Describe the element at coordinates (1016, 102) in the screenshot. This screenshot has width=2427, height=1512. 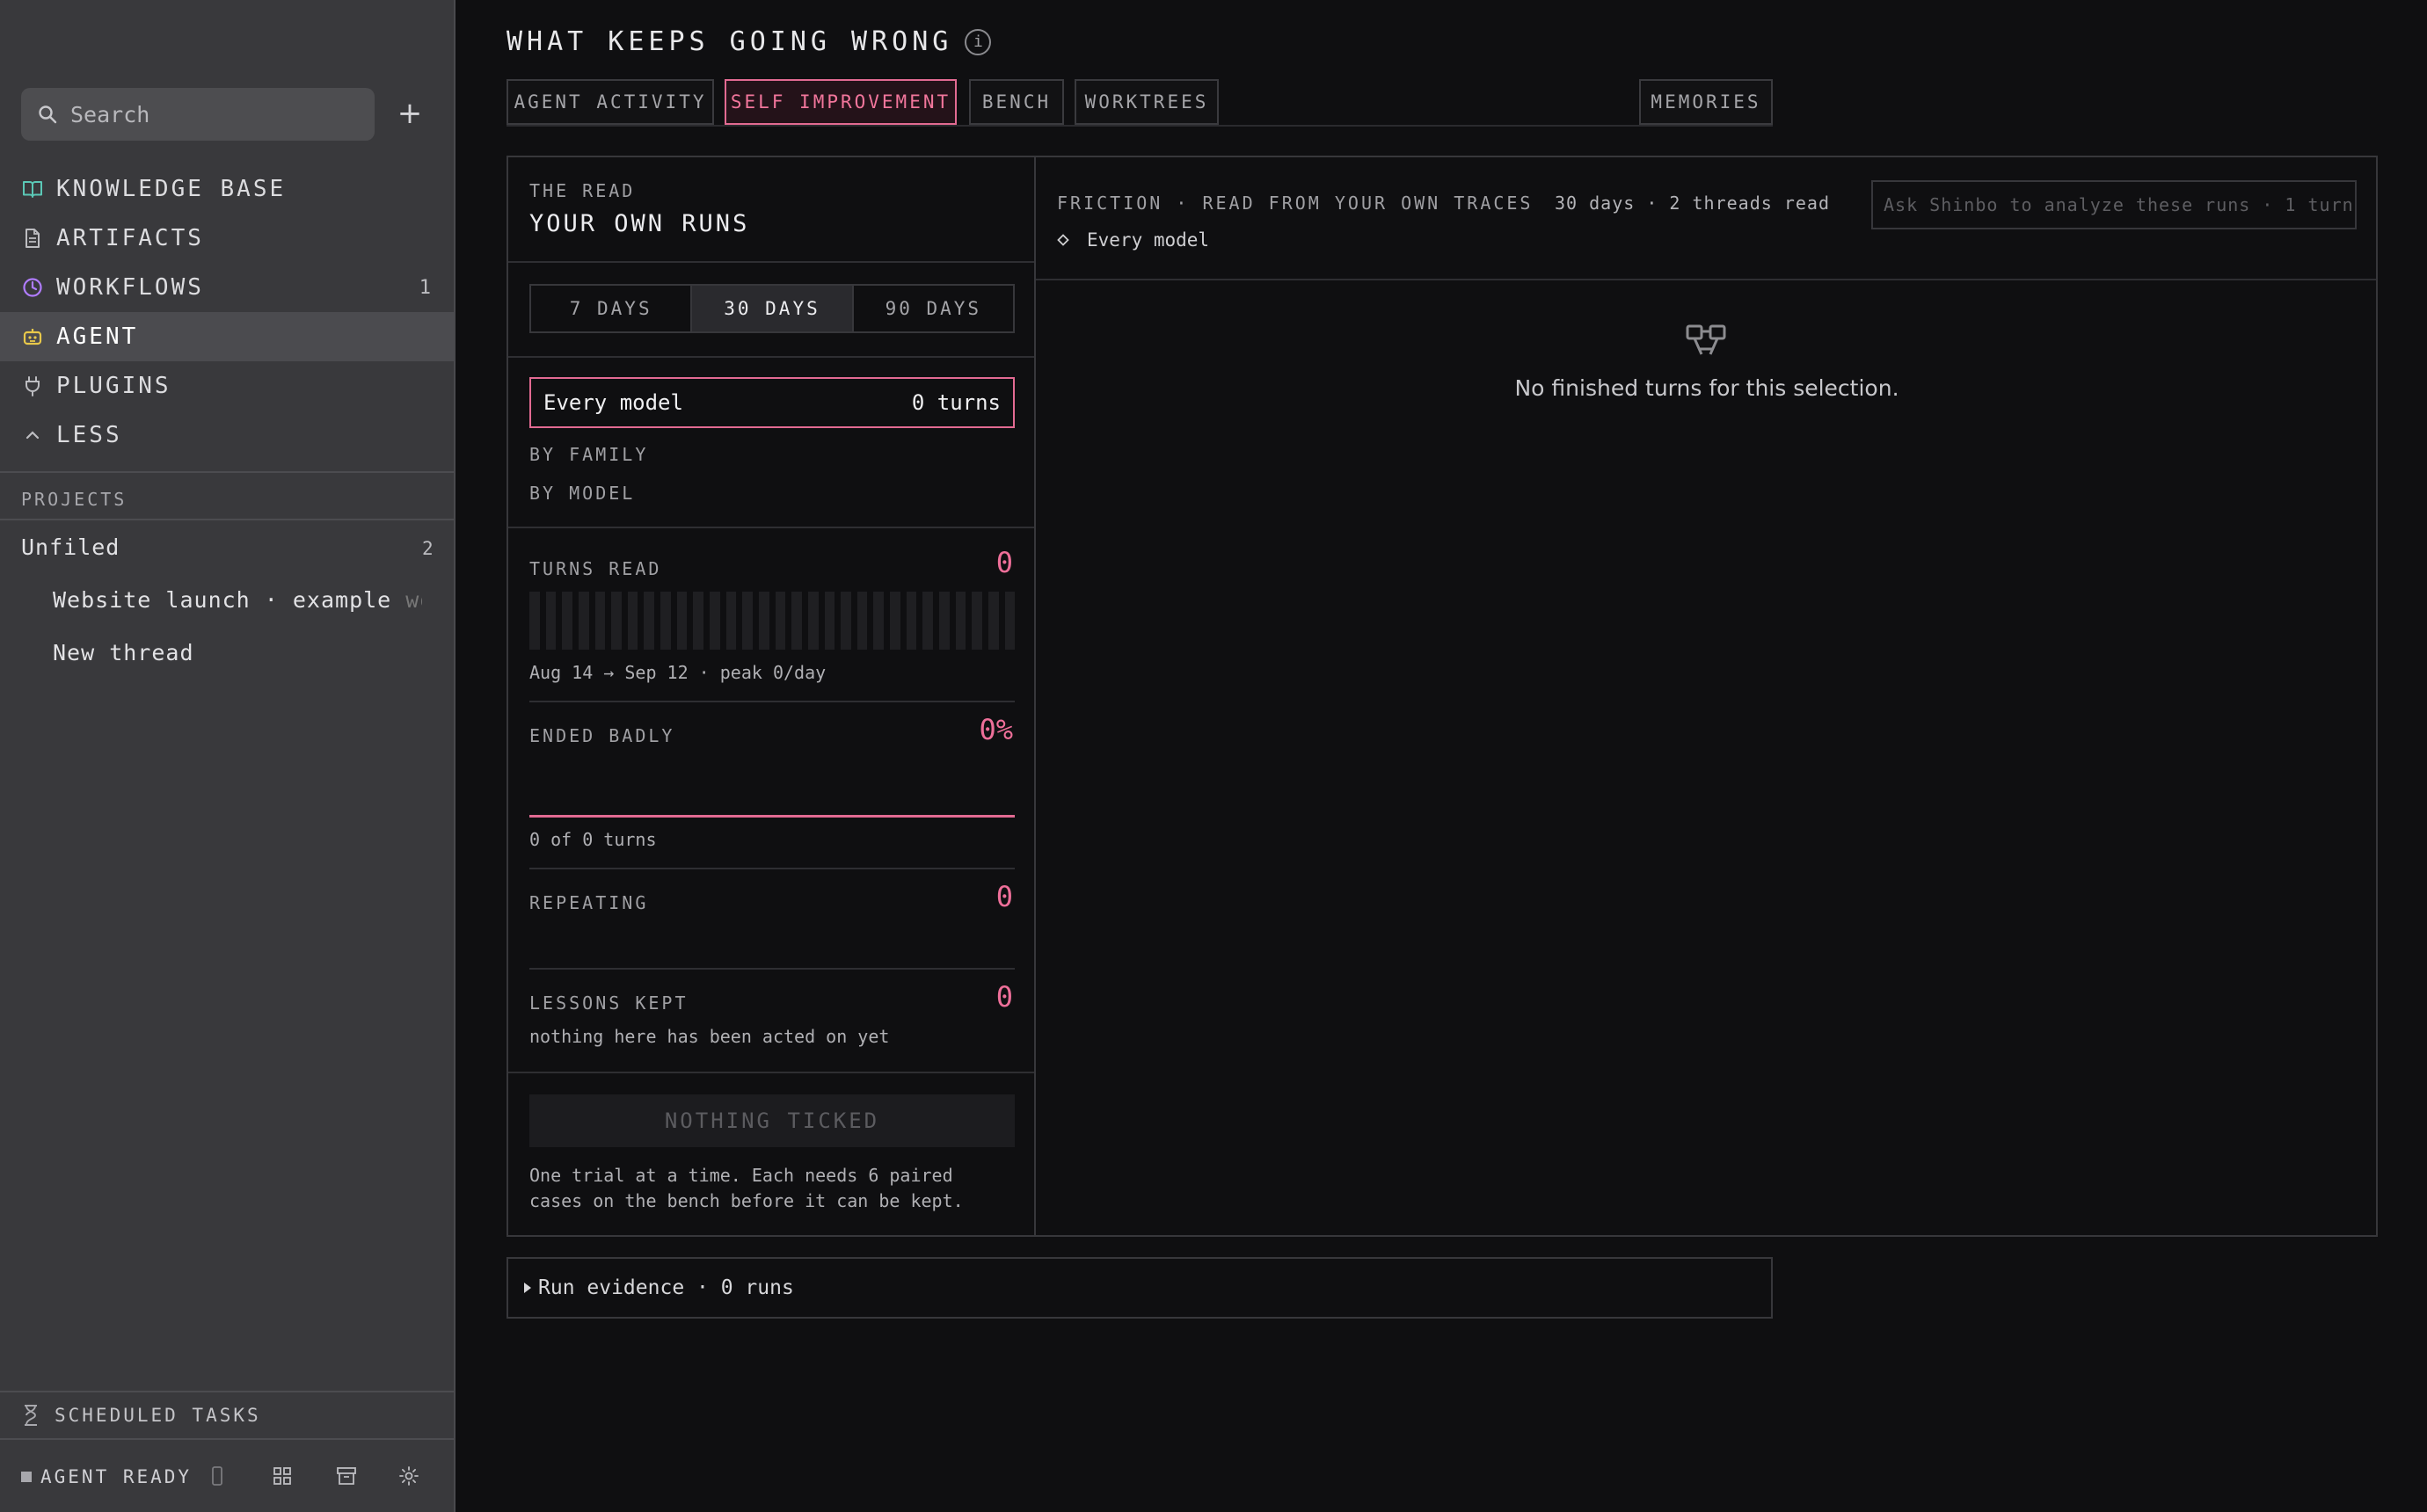
I see `tab-bench: BENCH` at that location.